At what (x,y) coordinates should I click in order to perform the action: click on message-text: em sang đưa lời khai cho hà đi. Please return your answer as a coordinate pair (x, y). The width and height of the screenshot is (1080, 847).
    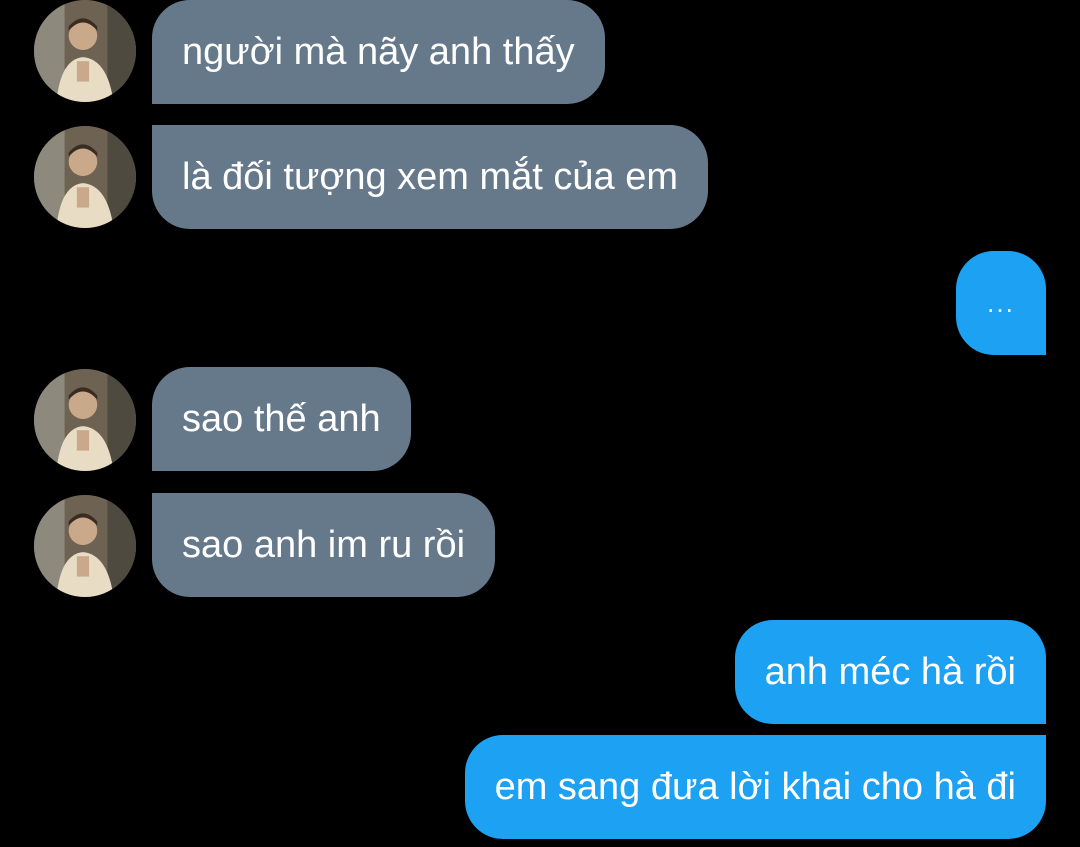
    Looking at the image, I should click on (755, 786).